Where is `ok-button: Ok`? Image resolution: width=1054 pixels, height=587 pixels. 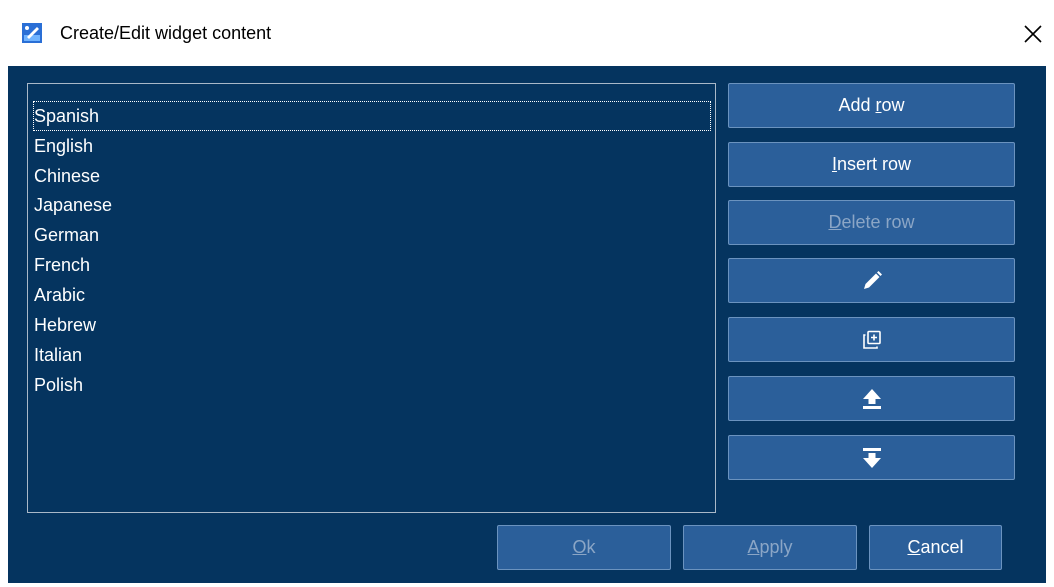 ok-button: Ok is located at coordinates (584, 547).